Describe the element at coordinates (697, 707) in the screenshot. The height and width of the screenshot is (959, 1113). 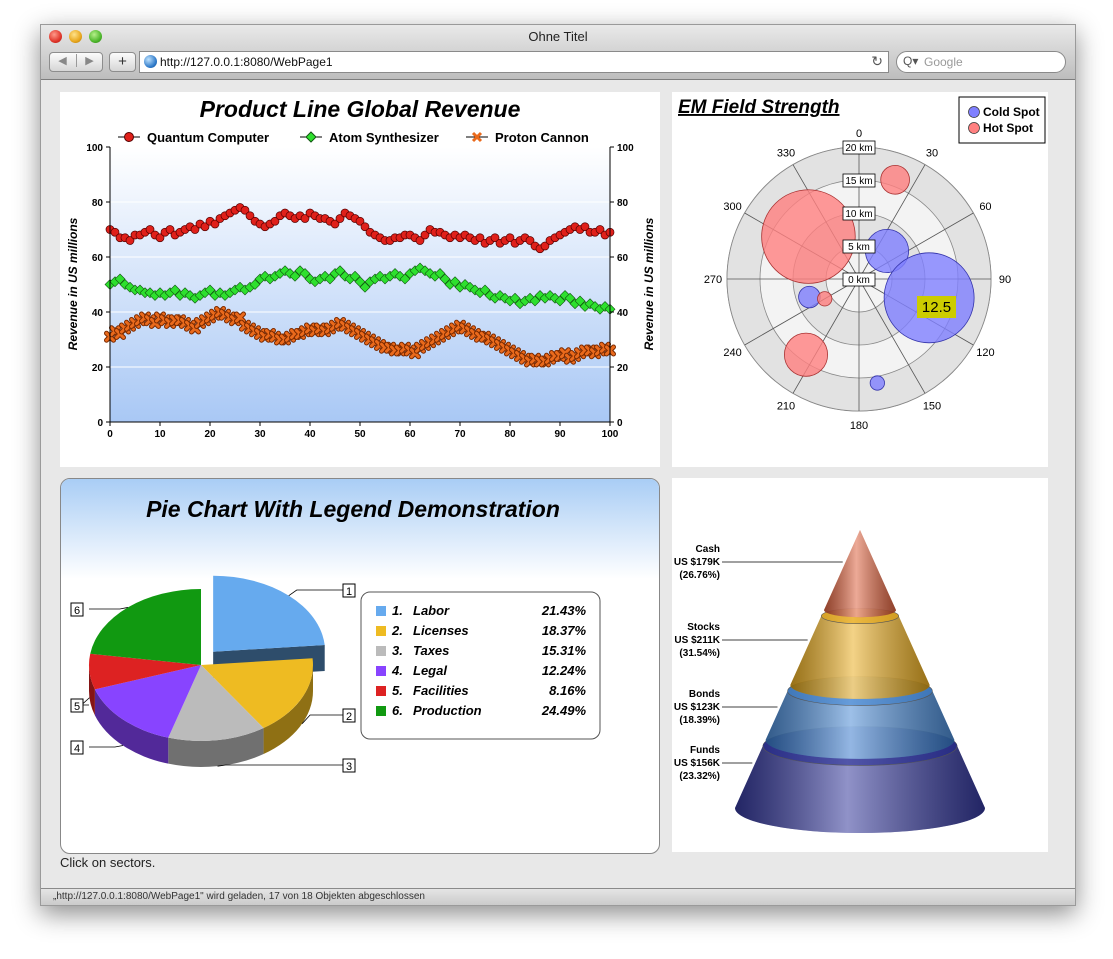
I see `cone-label-value: US $123K` at that location.